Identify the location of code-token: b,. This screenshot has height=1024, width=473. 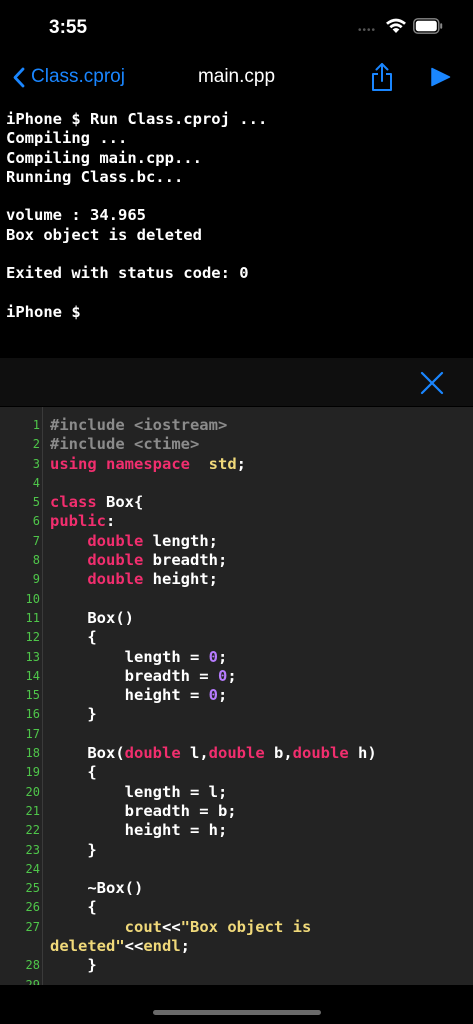
(278, 753).